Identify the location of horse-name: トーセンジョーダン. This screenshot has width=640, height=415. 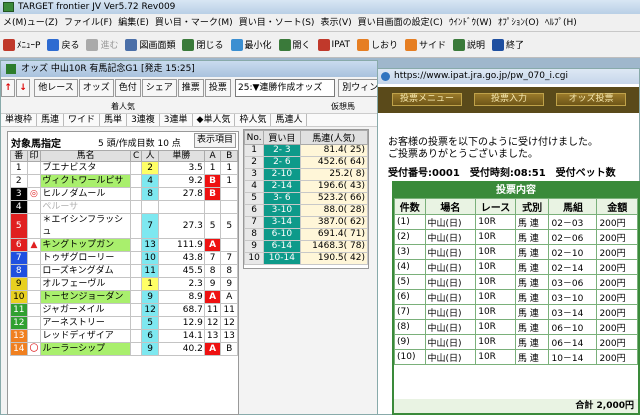
(85, 297).